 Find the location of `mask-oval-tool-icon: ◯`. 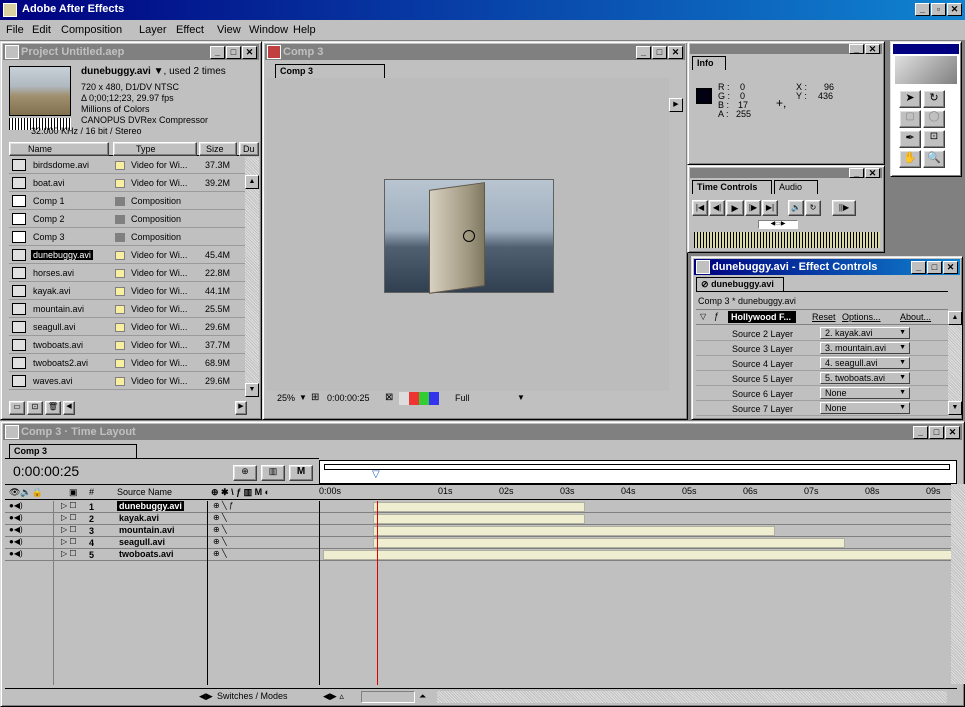

mask-oval-tool-icon: ◯ is located at coordinates (934, 119).